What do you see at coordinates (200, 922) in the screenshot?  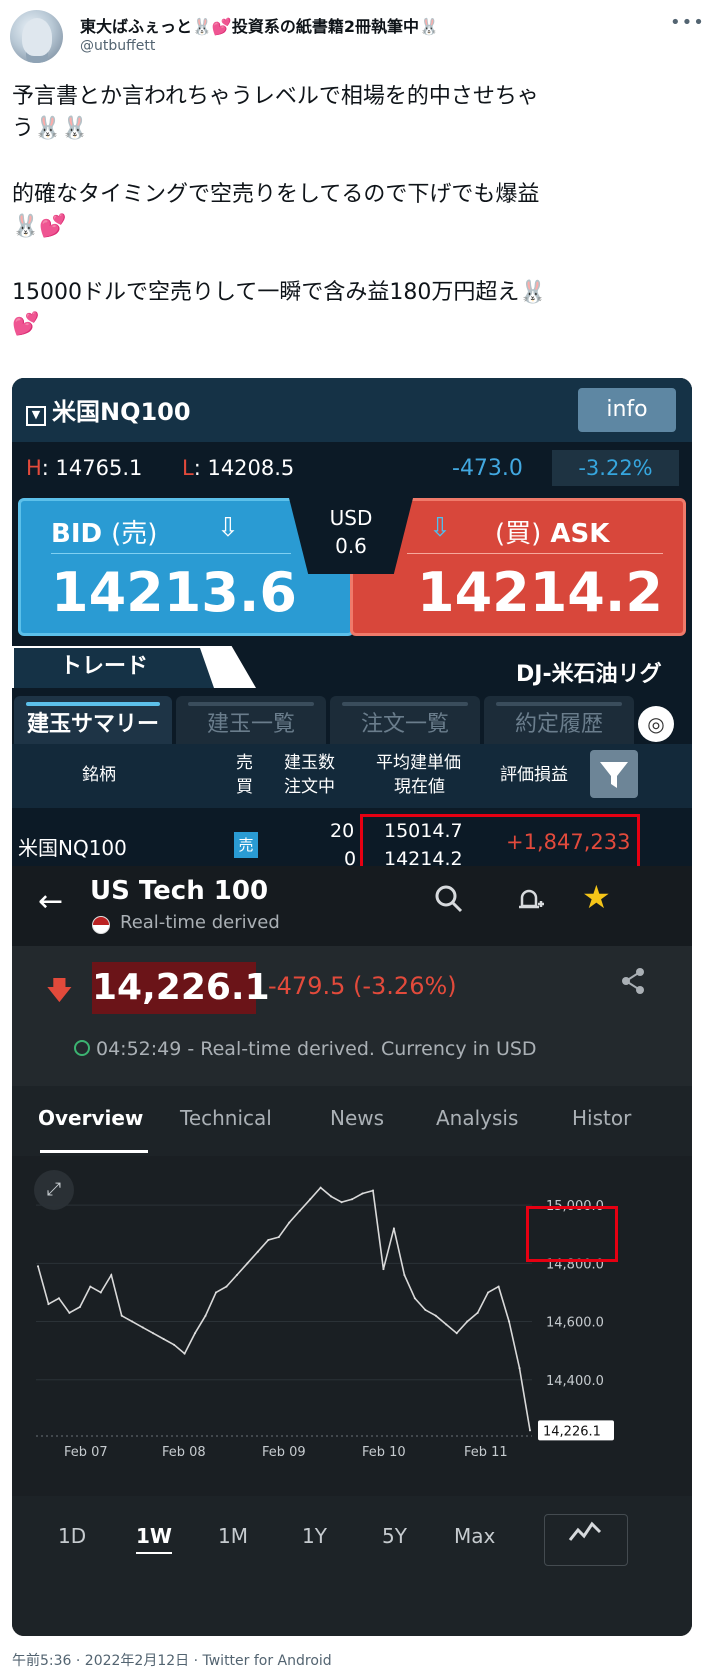 I see `instrument-subtitle: Real-time derived` at bounding box center [200, 922].